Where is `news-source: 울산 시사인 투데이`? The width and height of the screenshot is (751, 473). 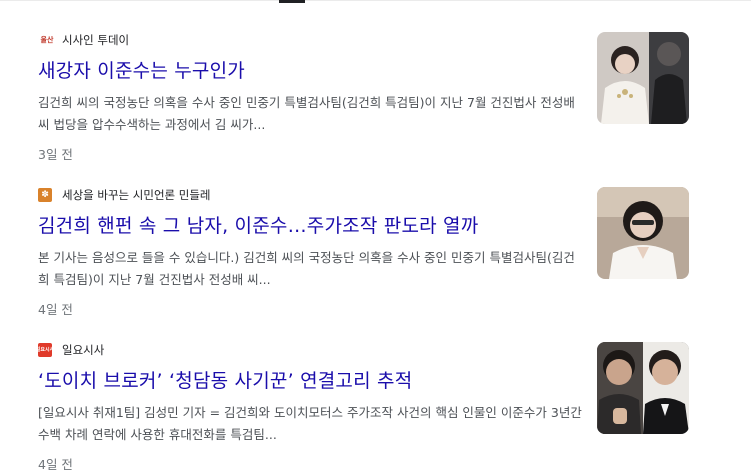
news-source: 울산 시사인 투데이 is located at coordinates (84, 40).